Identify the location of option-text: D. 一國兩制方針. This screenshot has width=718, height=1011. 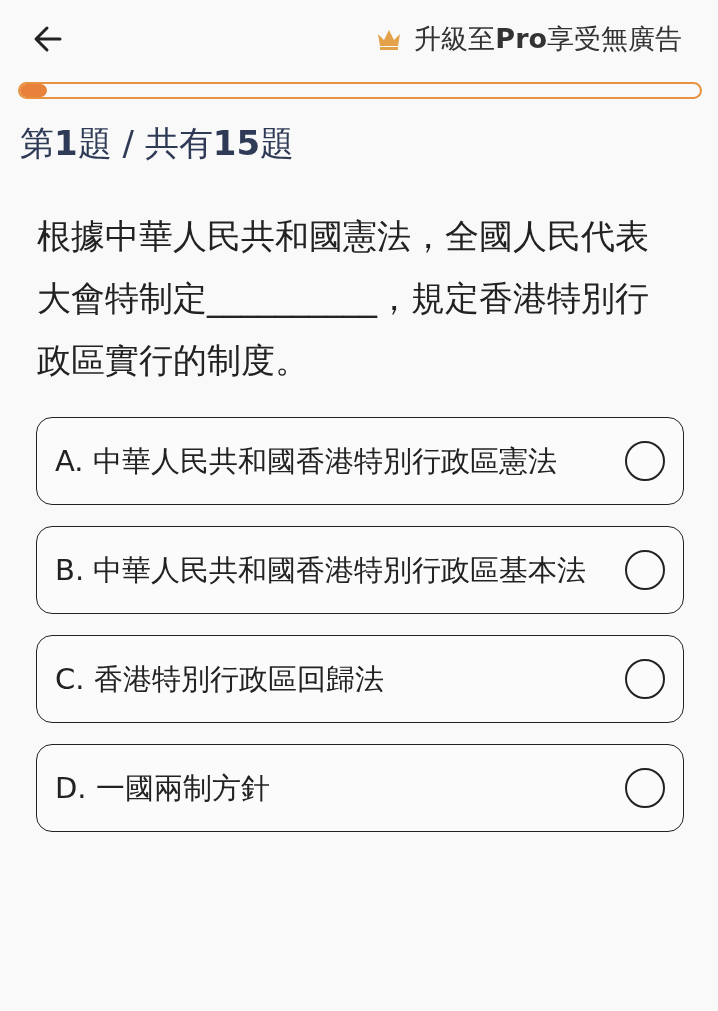
(163, 788).